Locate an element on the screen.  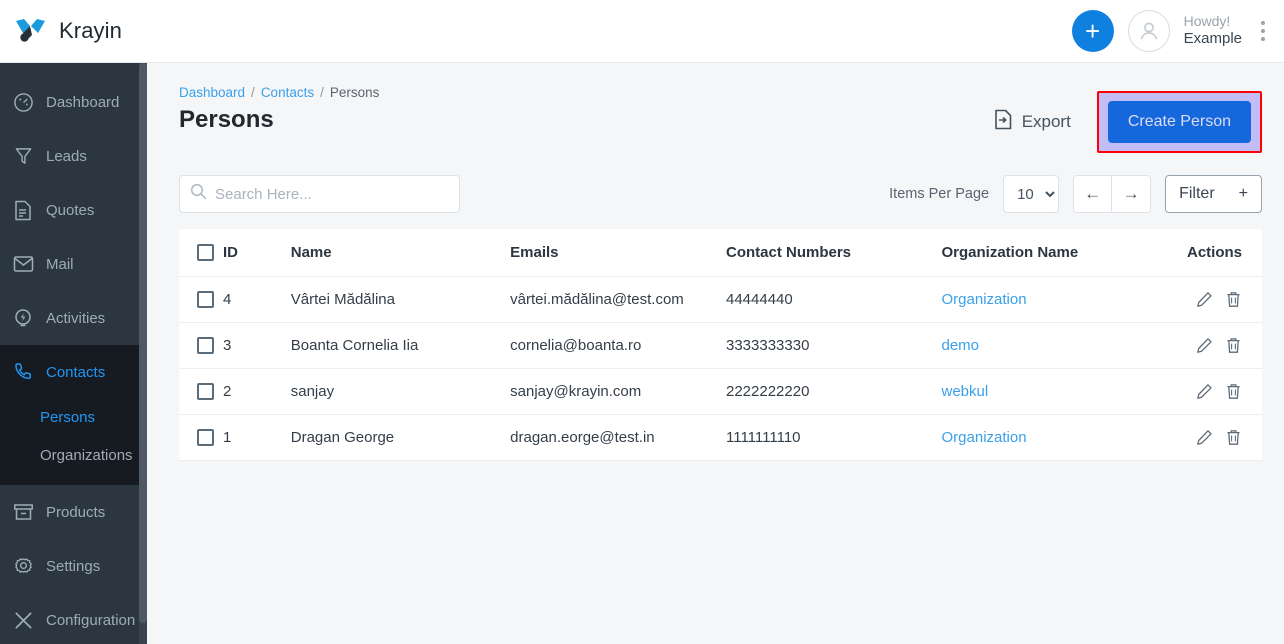
items-per-page-label: Items Per Page is located at coordinates (939, 194).